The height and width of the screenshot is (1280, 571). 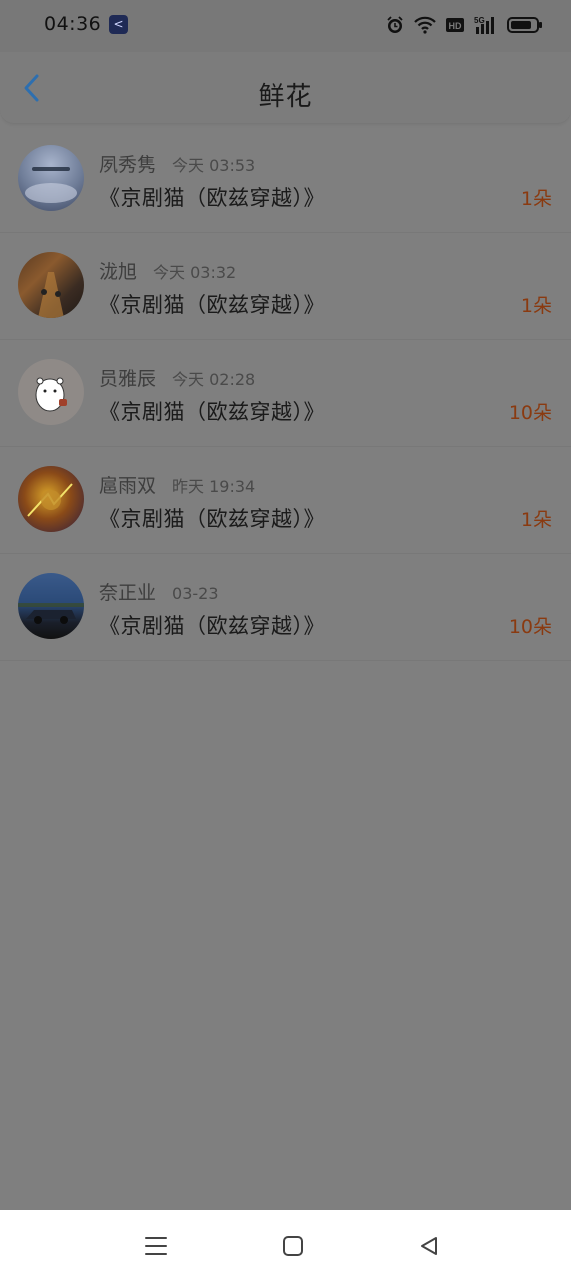 I want to click on app-header: 鲜花, so click(x=285, y=88).